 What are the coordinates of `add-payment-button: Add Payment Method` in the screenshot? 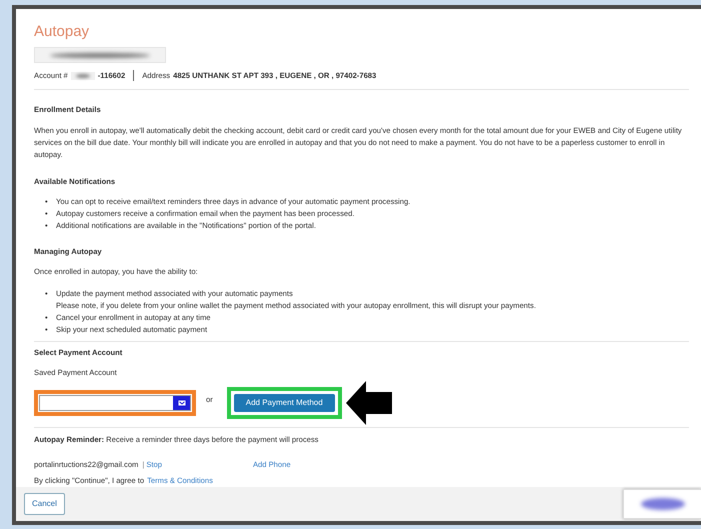 It's located at (284, 403).